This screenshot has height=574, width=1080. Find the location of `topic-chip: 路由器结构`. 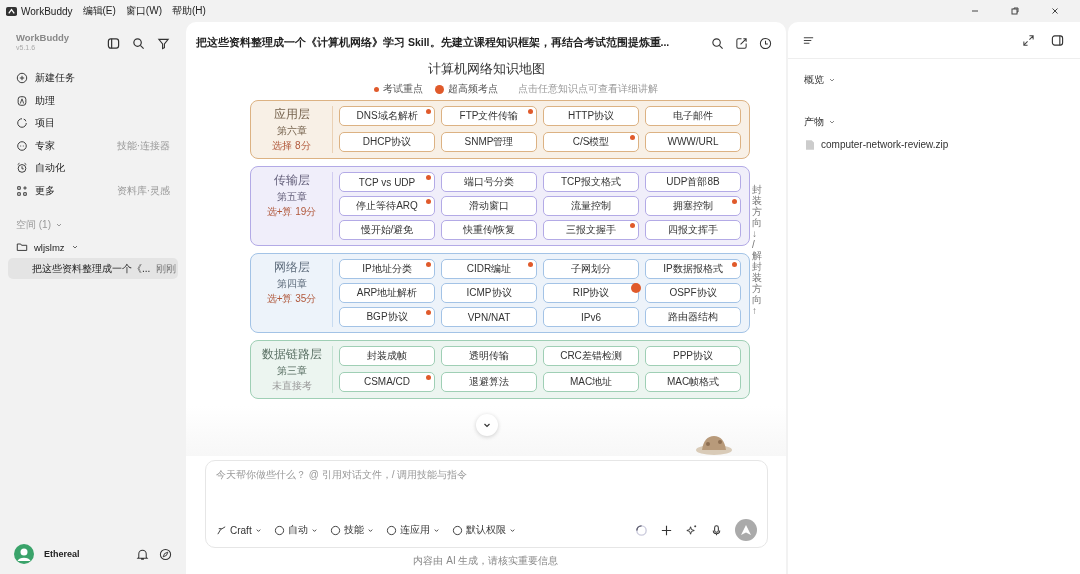

topic-chip: 路由器结构 is located at coordinates (693, 317).